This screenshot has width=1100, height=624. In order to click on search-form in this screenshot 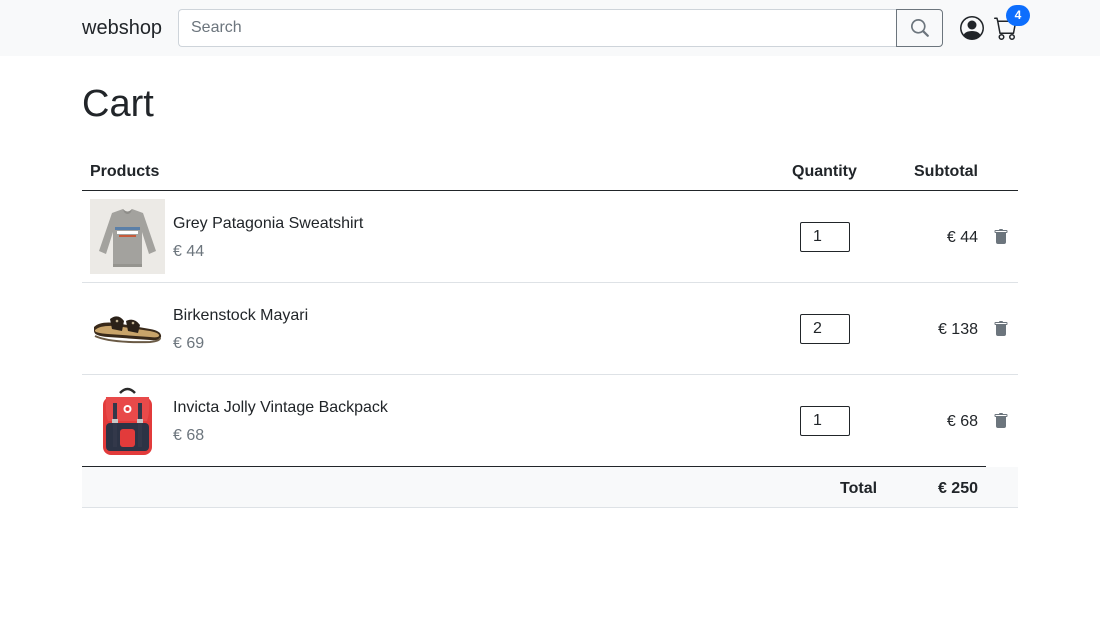, I will do `click(560, 28)`.